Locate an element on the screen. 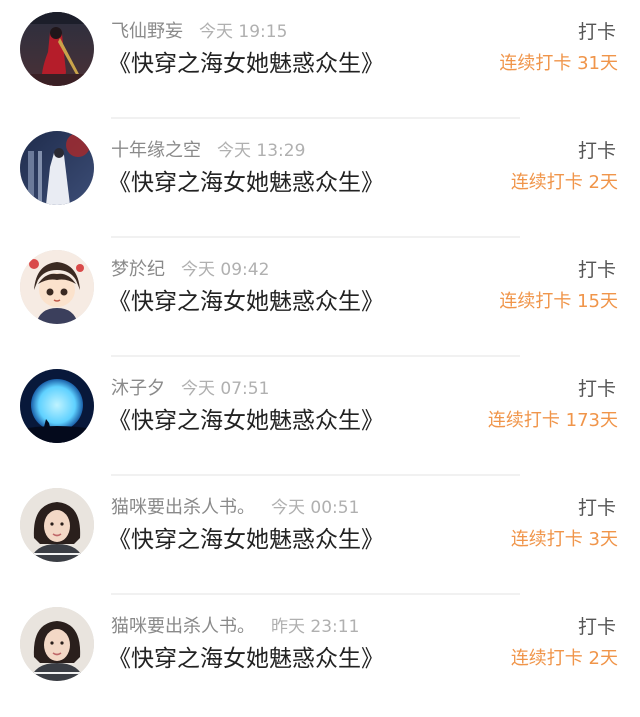 The width and height of the screenshot is (640, 717). user-name: 飞仙野妄 is located at coordinates (147, 31).